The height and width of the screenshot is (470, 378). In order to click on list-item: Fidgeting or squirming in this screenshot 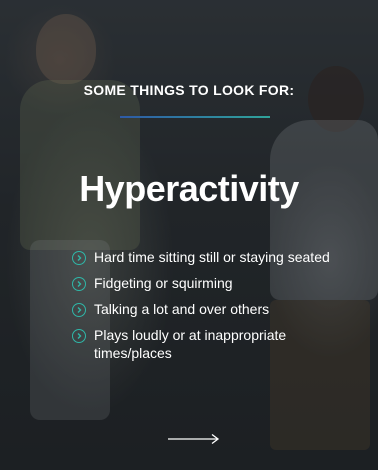, I will do `click(202, 283)`.